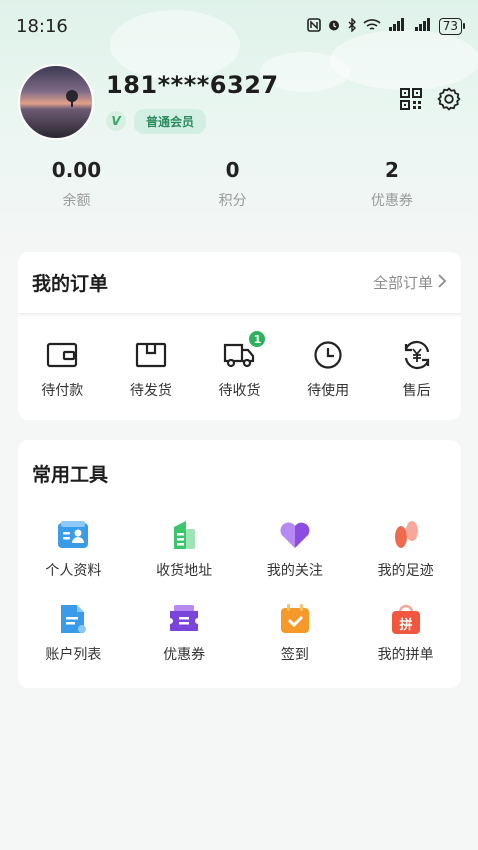 This screenshot has height=850, width=478. I want to click on order-pending-use: 待使用, so click(328, 369).